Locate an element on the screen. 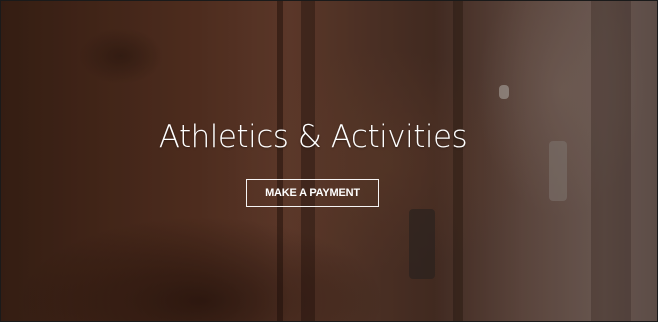  hero-title: Athletics & Activities is located at coordinates (313, 137).